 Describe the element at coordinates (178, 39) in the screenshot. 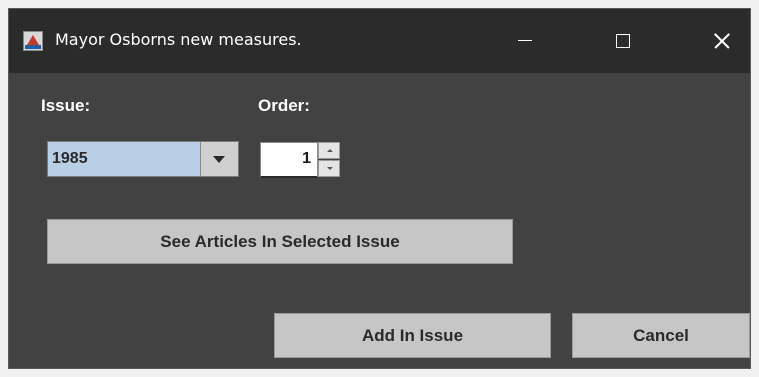

I see `window-title: Mayor Osborns new measures.` at that location.